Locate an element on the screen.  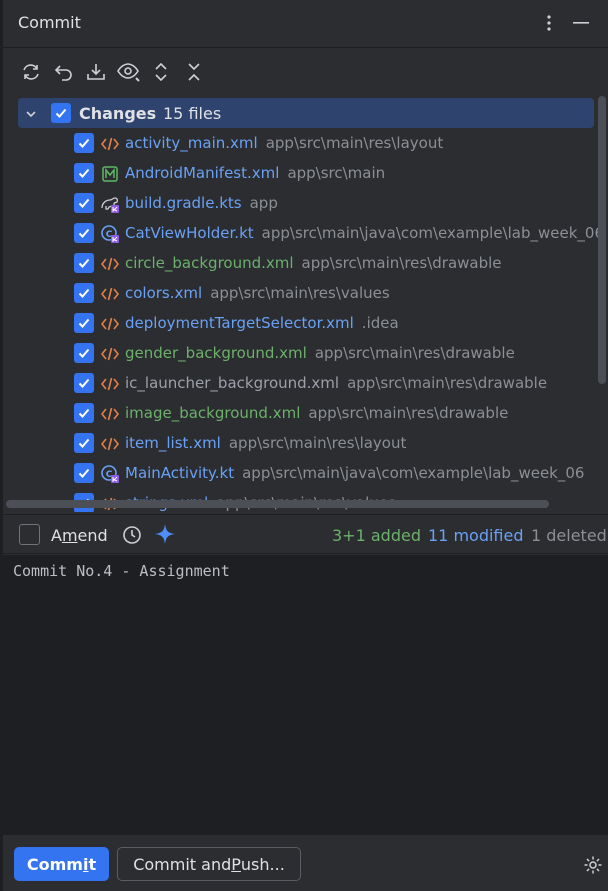
file-path: app\src\main is located at coordinates (336, 173).